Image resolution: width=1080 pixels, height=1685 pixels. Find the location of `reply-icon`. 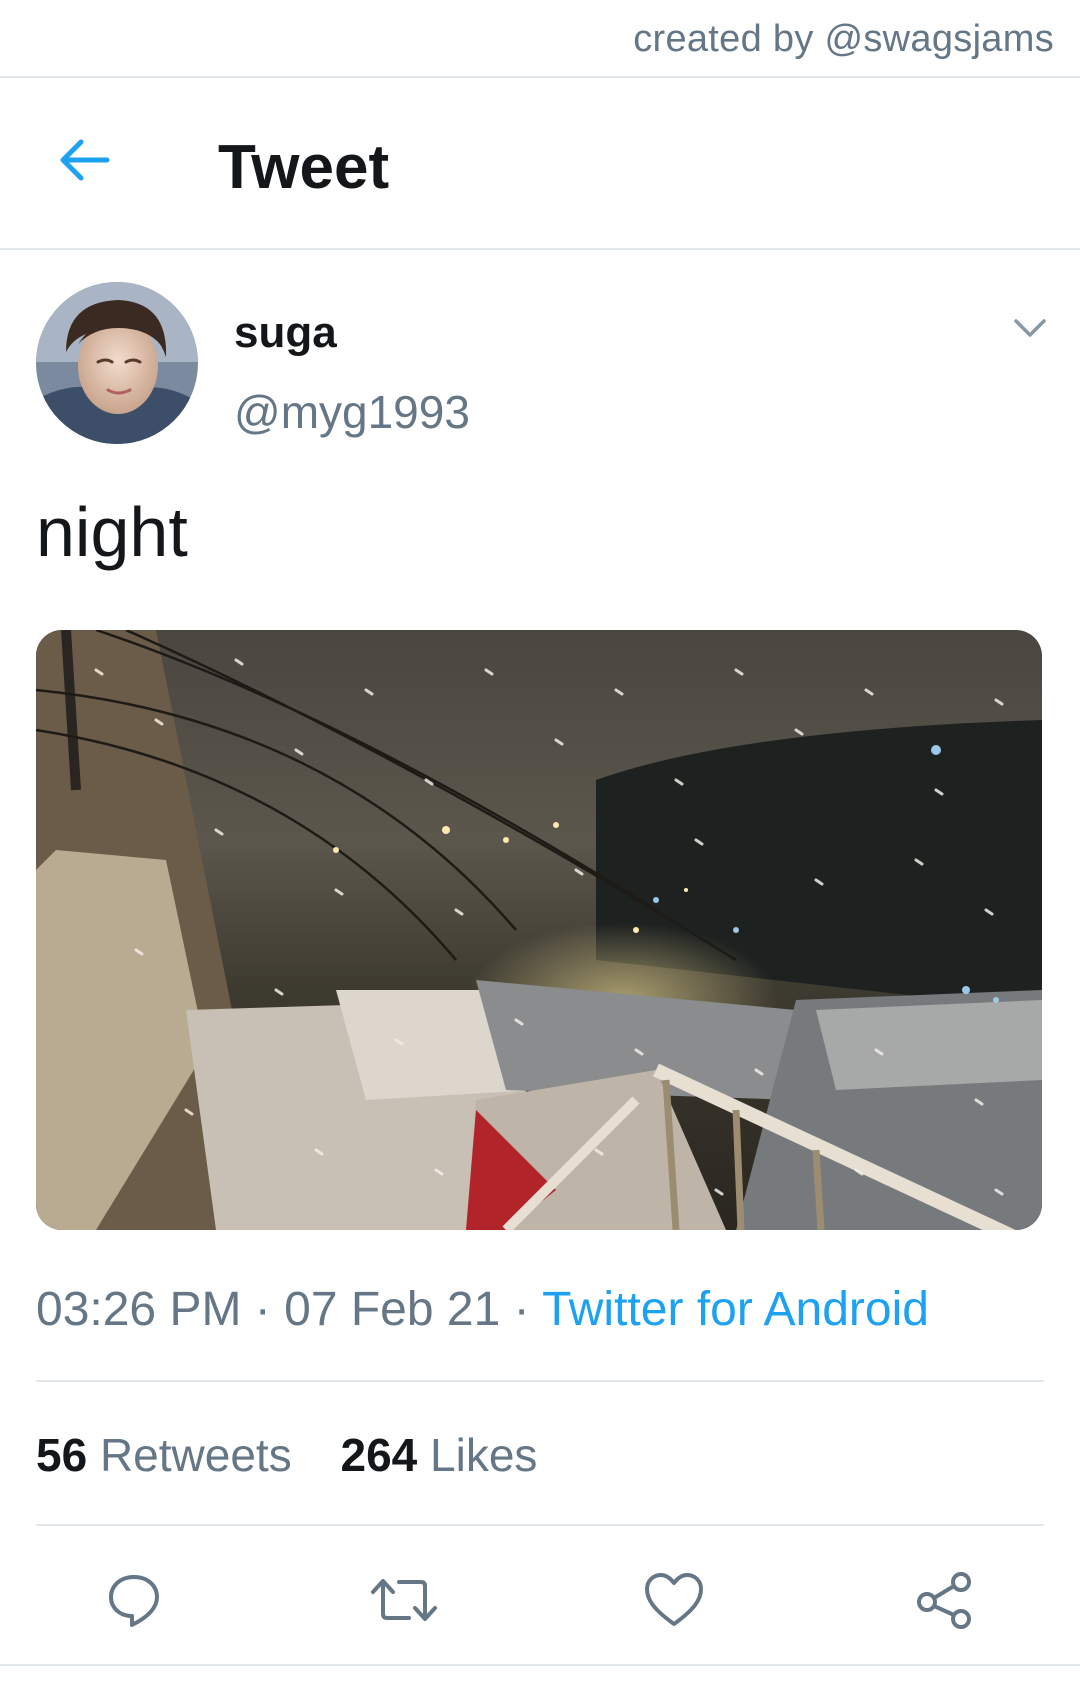

reply-icon is located at coordinates (134, 1601).